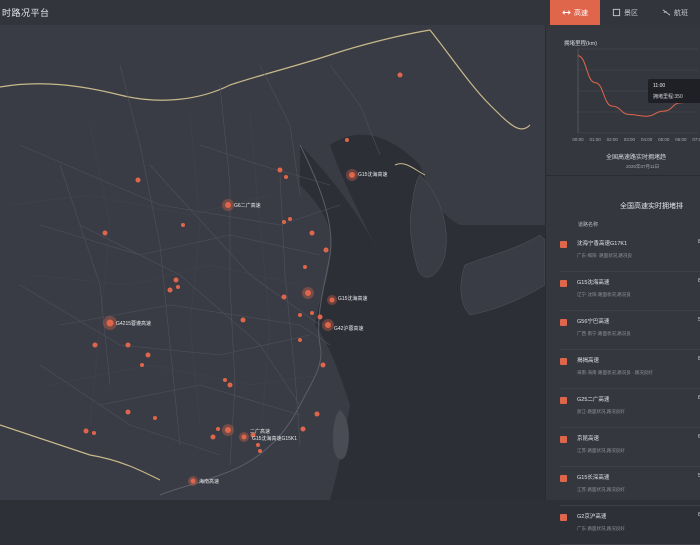  I want to click on road-detail: 广东·揭阳 ·路面状况,路况良, so click(604, 255).